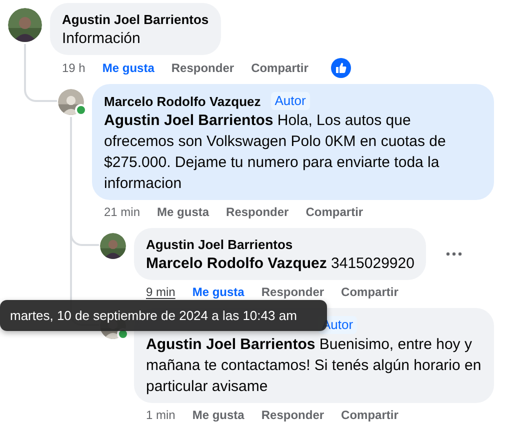 This screenshot has width=508, height=433. Describe the element at coordinates (290, 101) in the screenshot. I see `author-badge: Autor` at that location.